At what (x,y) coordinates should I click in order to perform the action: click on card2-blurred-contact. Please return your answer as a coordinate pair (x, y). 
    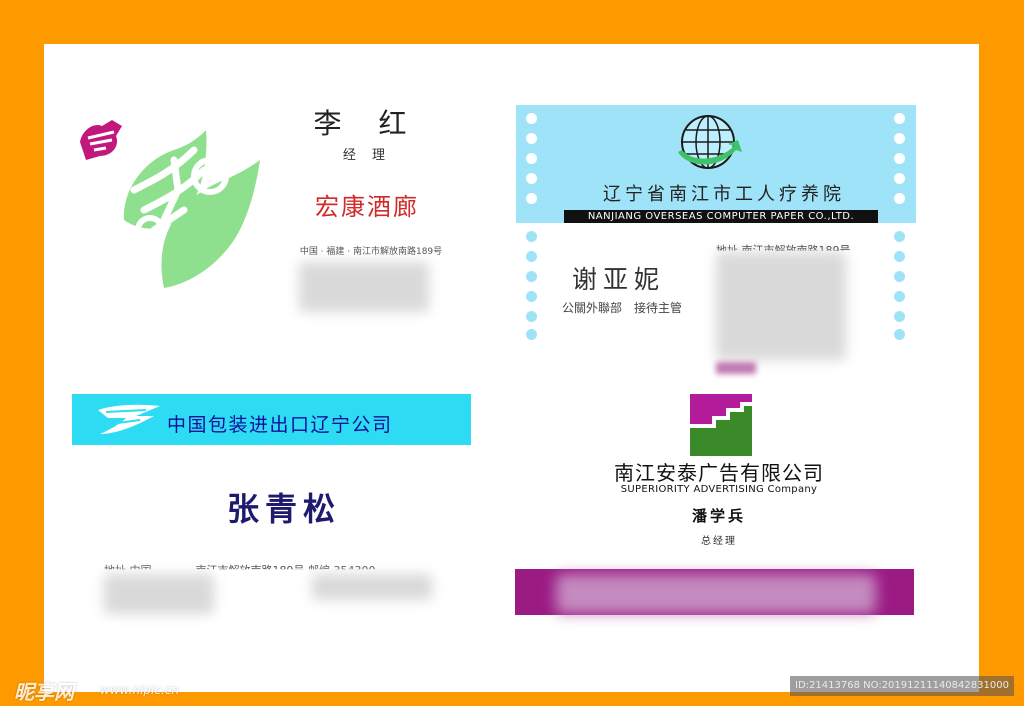
    Looking at the image, I should click on (781, 306).